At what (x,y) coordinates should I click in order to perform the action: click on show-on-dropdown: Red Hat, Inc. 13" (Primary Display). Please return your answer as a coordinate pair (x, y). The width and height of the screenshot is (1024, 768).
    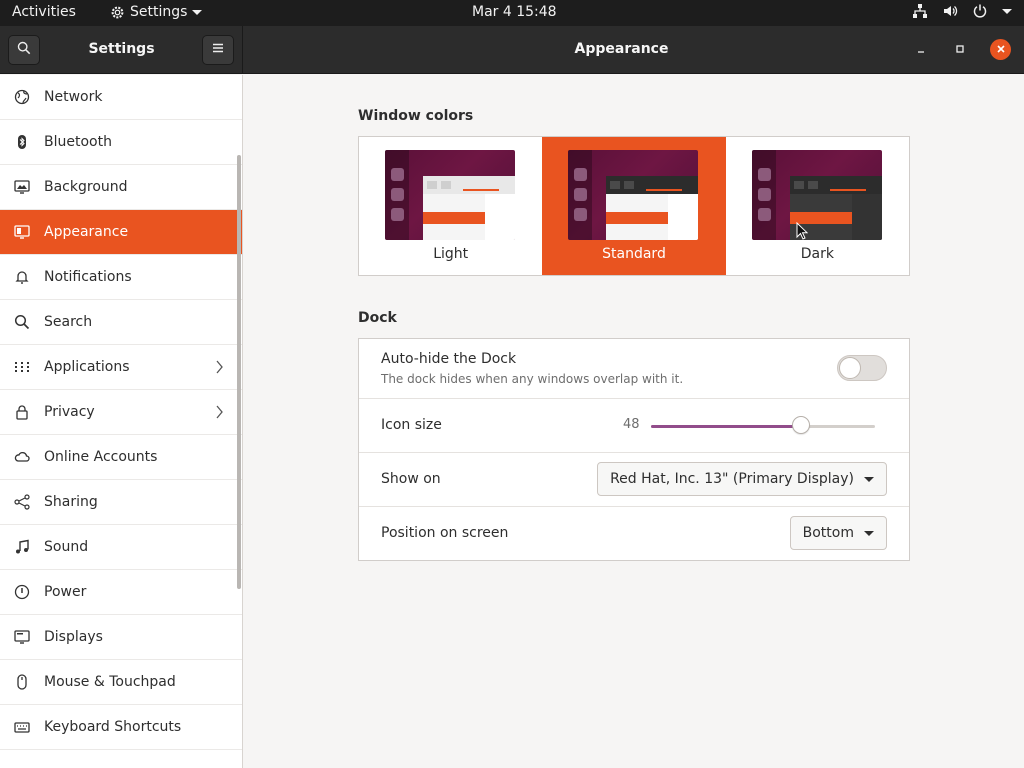
    Looking at the image, I should click on (742, 479).